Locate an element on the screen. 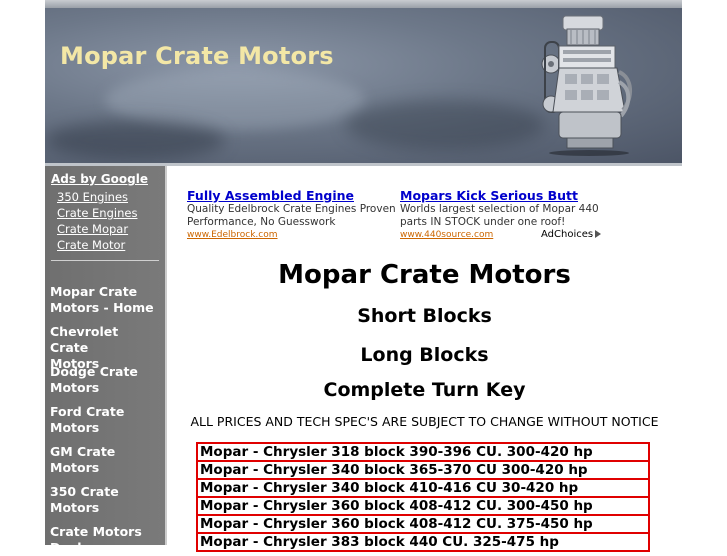  ad-link-crate-engines: Crate Engines is located at coordinates (97, 213).